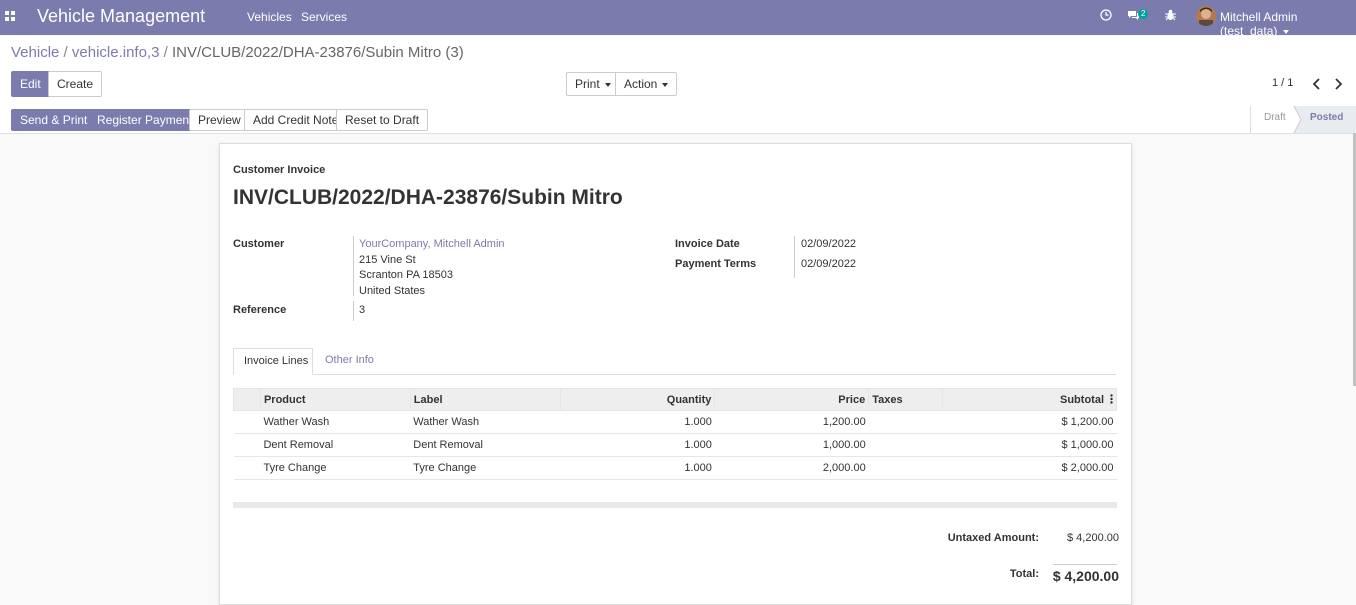  What do you see at coordinates (349, 360) in the screenshot?
I see `tab-other-info: Other Info` at bounding box center [349, 360].